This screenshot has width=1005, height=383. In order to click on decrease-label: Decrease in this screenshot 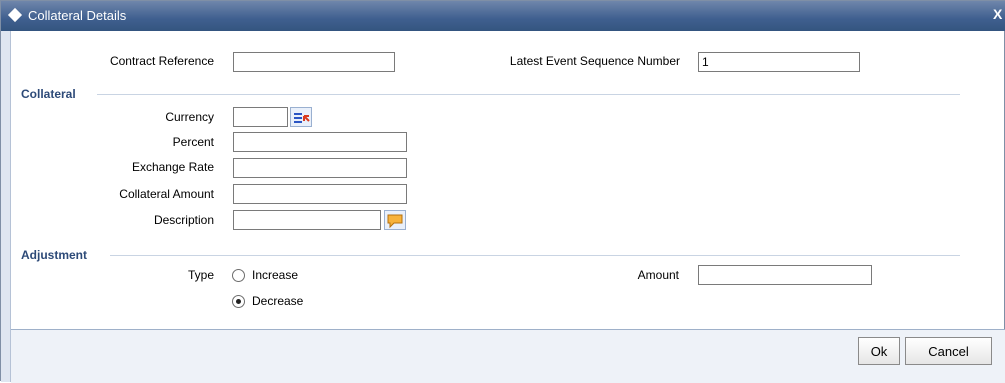, I will do `click(278, 301)`.